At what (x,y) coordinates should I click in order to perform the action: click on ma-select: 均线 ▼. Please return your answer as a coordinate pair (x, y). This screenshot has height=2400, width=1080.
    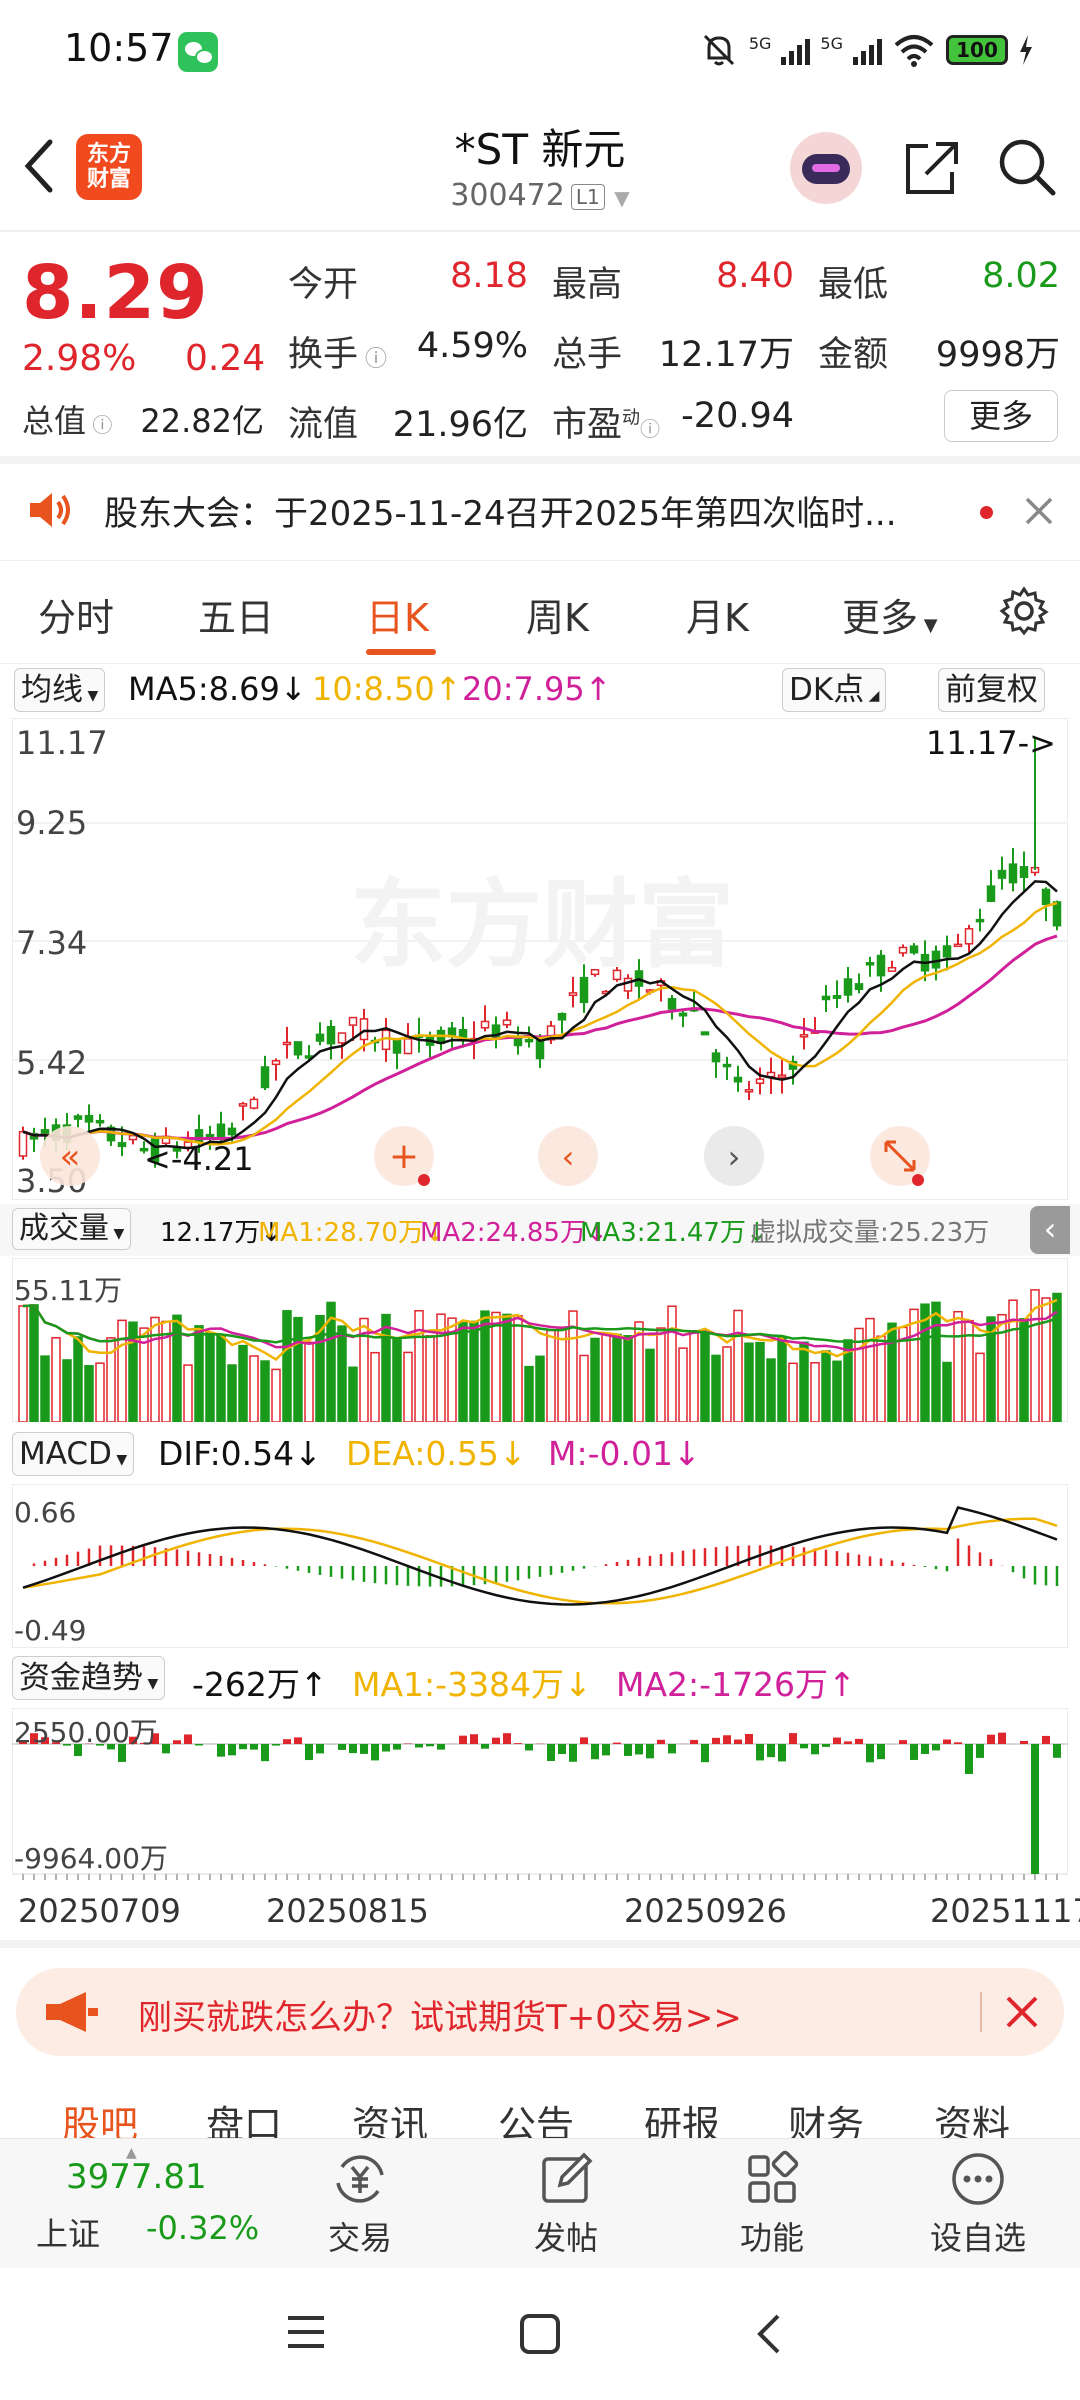
    Looking at the image, I should click on (60, 690).